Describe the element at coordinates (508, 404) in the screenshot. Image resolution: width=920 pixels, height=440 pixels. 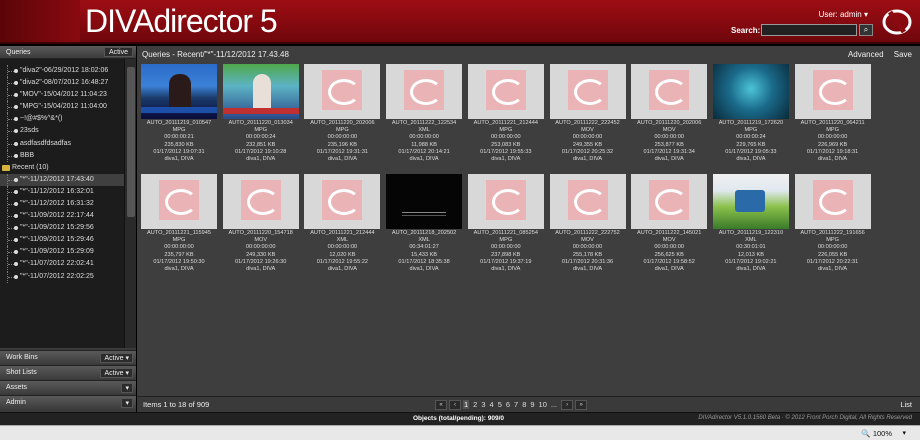
I see `page-number: 6` at that location.